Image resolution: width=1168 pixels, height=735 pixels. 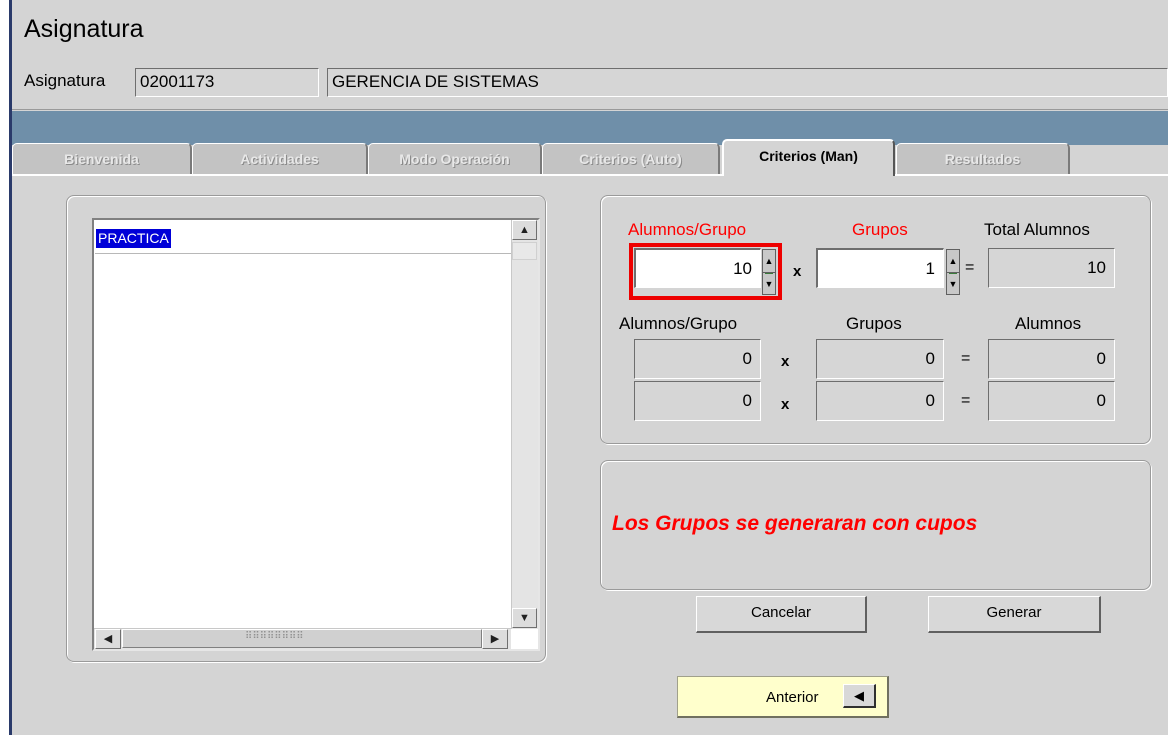 What do you see at coordinates (4, 367) in the screenshot?
I see `window-frame` at bounding box center [4, 367].